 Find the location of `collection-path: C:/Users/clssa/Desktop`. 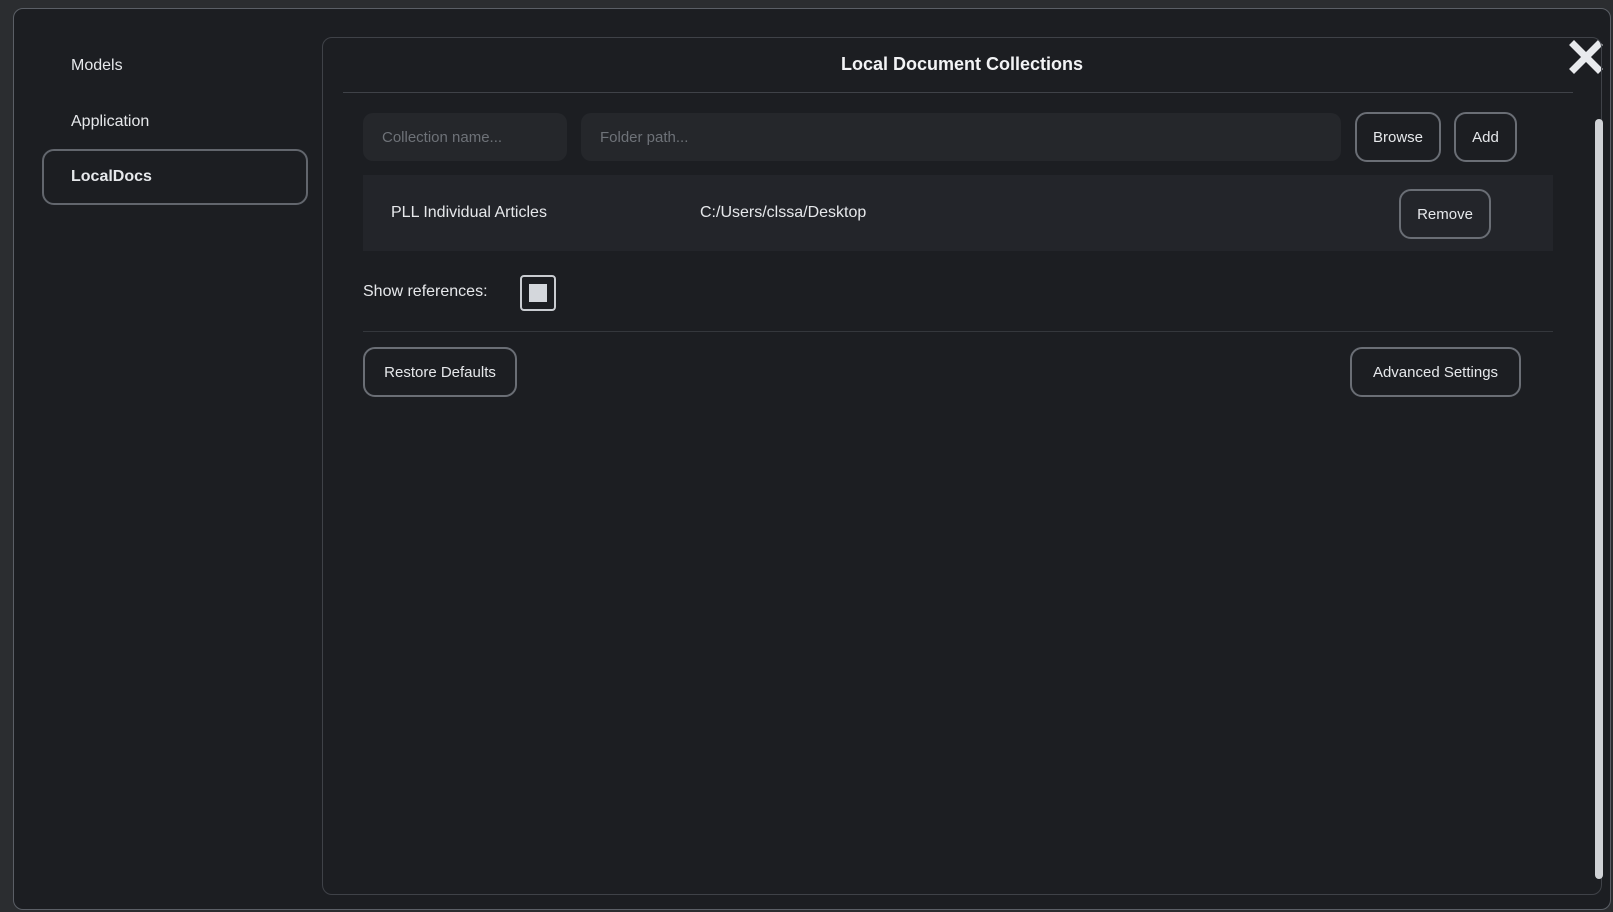

collection-path: C:/Users/clssa/Desktop is located at coordinates (783, 212).